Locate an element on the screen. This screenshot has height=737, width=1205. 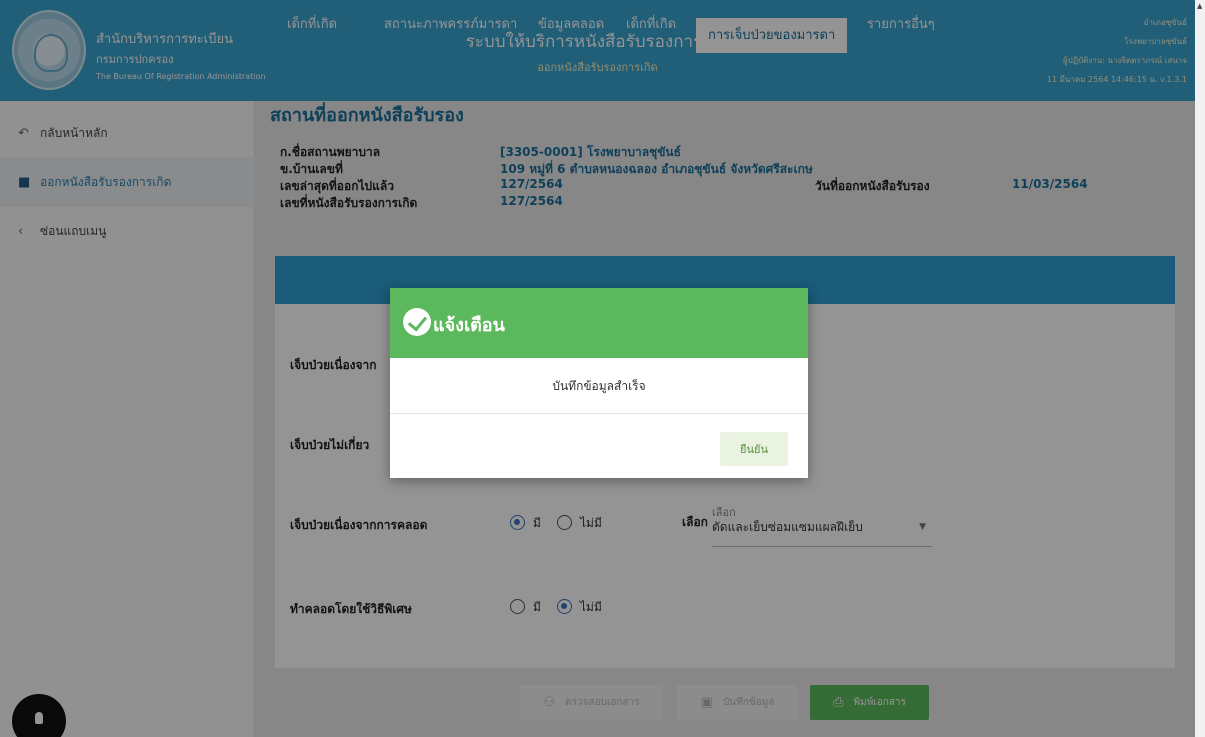
page-scrollbar is located at coordinates (1200, 368).